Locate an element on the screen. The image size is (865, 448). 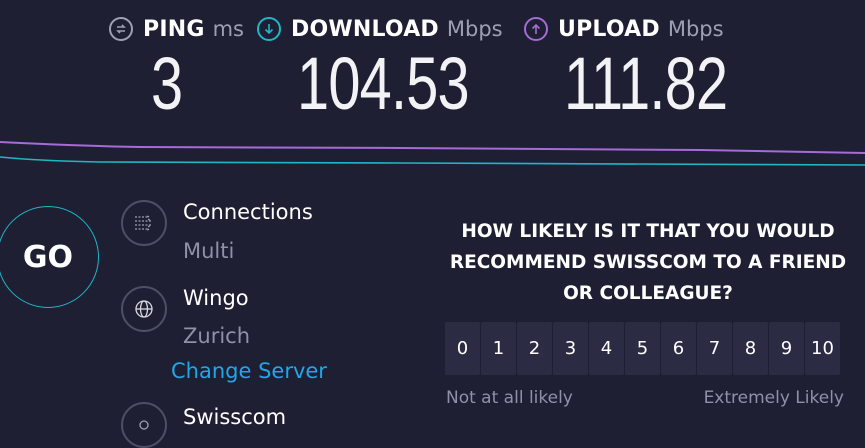
nps-option-6: 6 is located at coordinates (678, 348).